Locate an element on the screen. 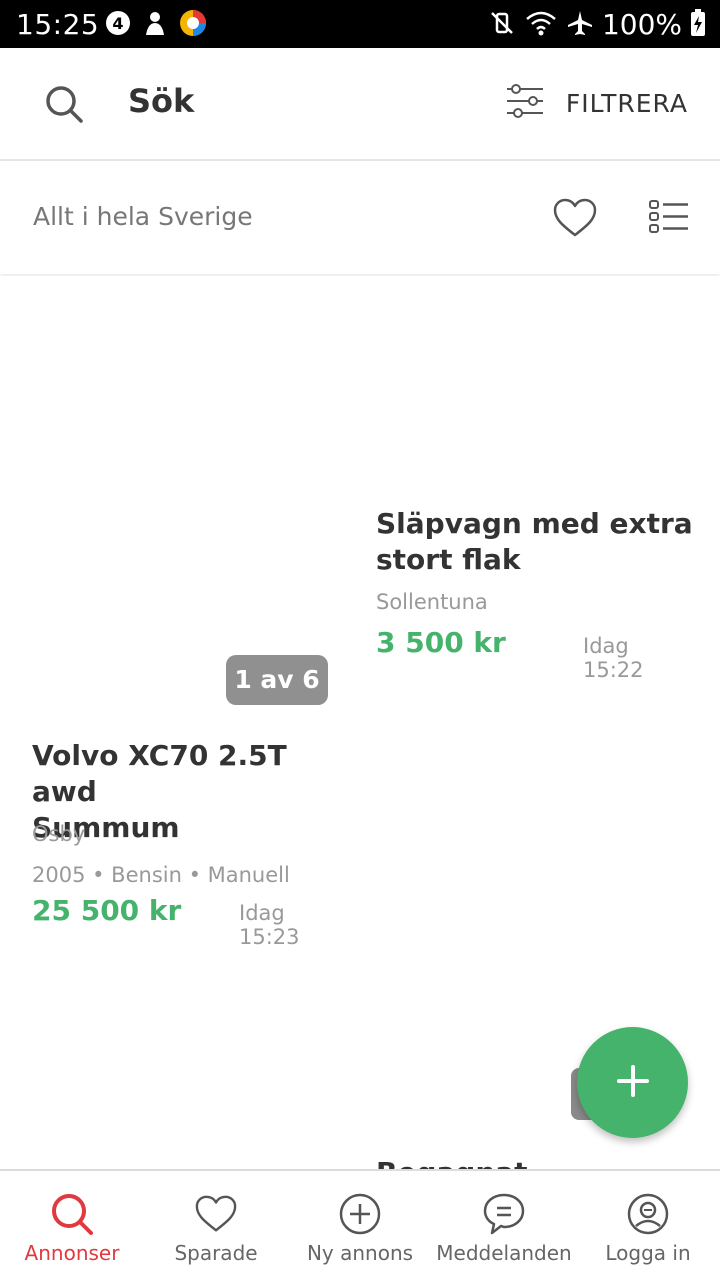 This screenshot has width=720, height=1280. listing-location: Sollentuna is located at coordinates (432, 602).